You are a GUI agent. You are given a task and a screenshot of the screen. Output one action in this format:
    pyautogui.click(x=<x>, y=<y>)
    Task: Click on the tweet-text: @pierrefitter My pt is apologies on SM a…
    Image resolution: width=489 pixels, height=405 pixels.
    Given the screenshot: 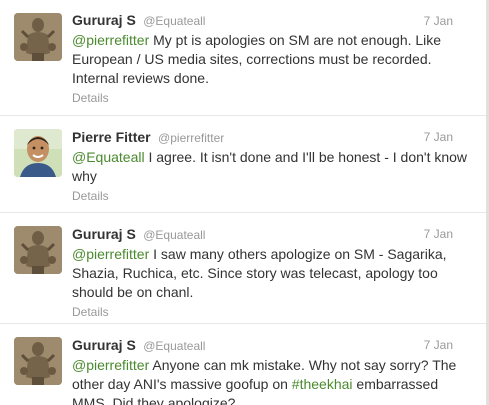 What is the action you would take?
    pyautogui.click(x=270, y=59)
    